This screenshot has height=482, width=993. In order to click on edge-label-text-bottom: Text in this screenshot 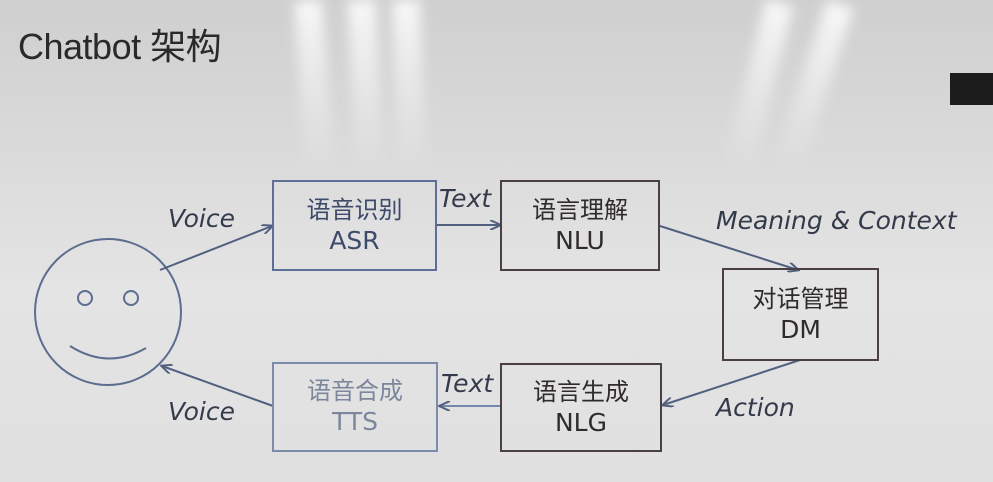, I will do `click(467, 383)`.